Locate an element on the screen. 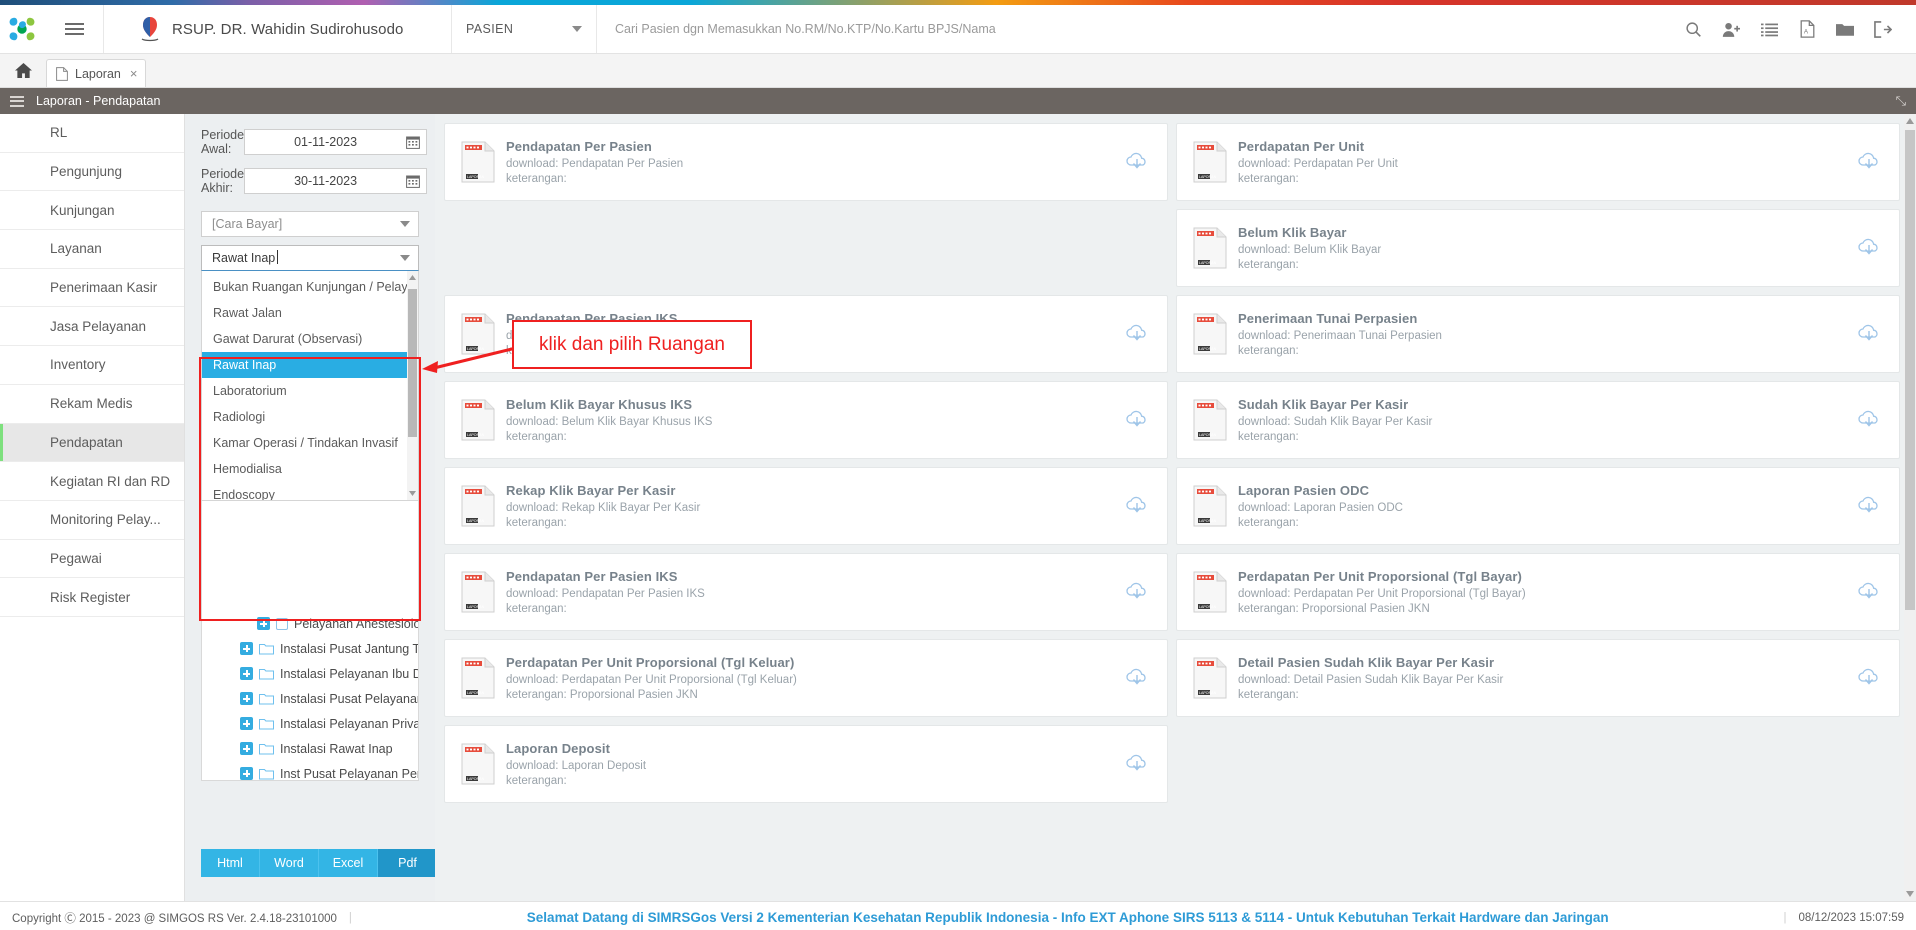  folder-icon is located at coordinates (1845, 29).